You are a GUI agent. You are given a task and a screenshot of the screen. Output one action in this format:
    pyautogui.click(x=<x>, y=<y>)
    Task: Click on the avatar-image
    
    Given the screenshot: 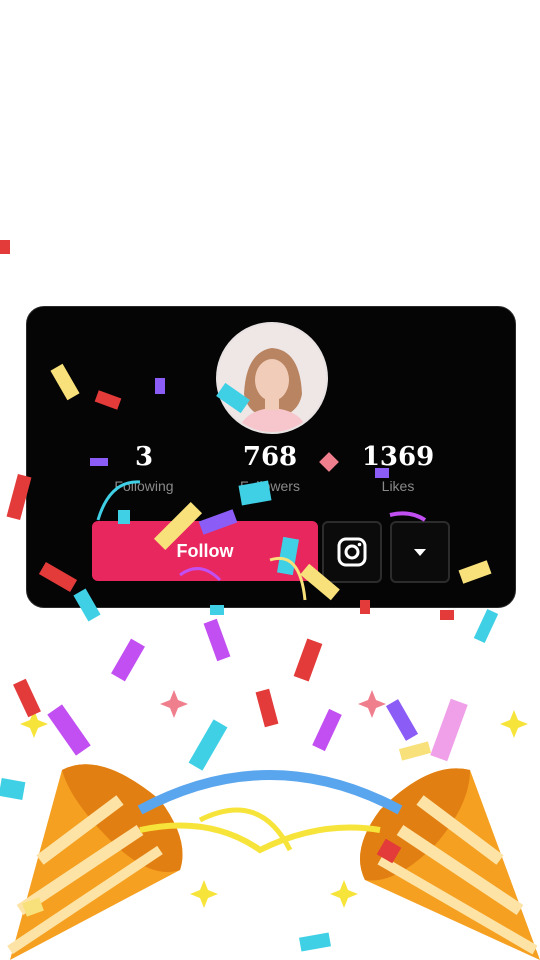 What is the action you would take?
    pyautogui.click(x=272, y=378)
    